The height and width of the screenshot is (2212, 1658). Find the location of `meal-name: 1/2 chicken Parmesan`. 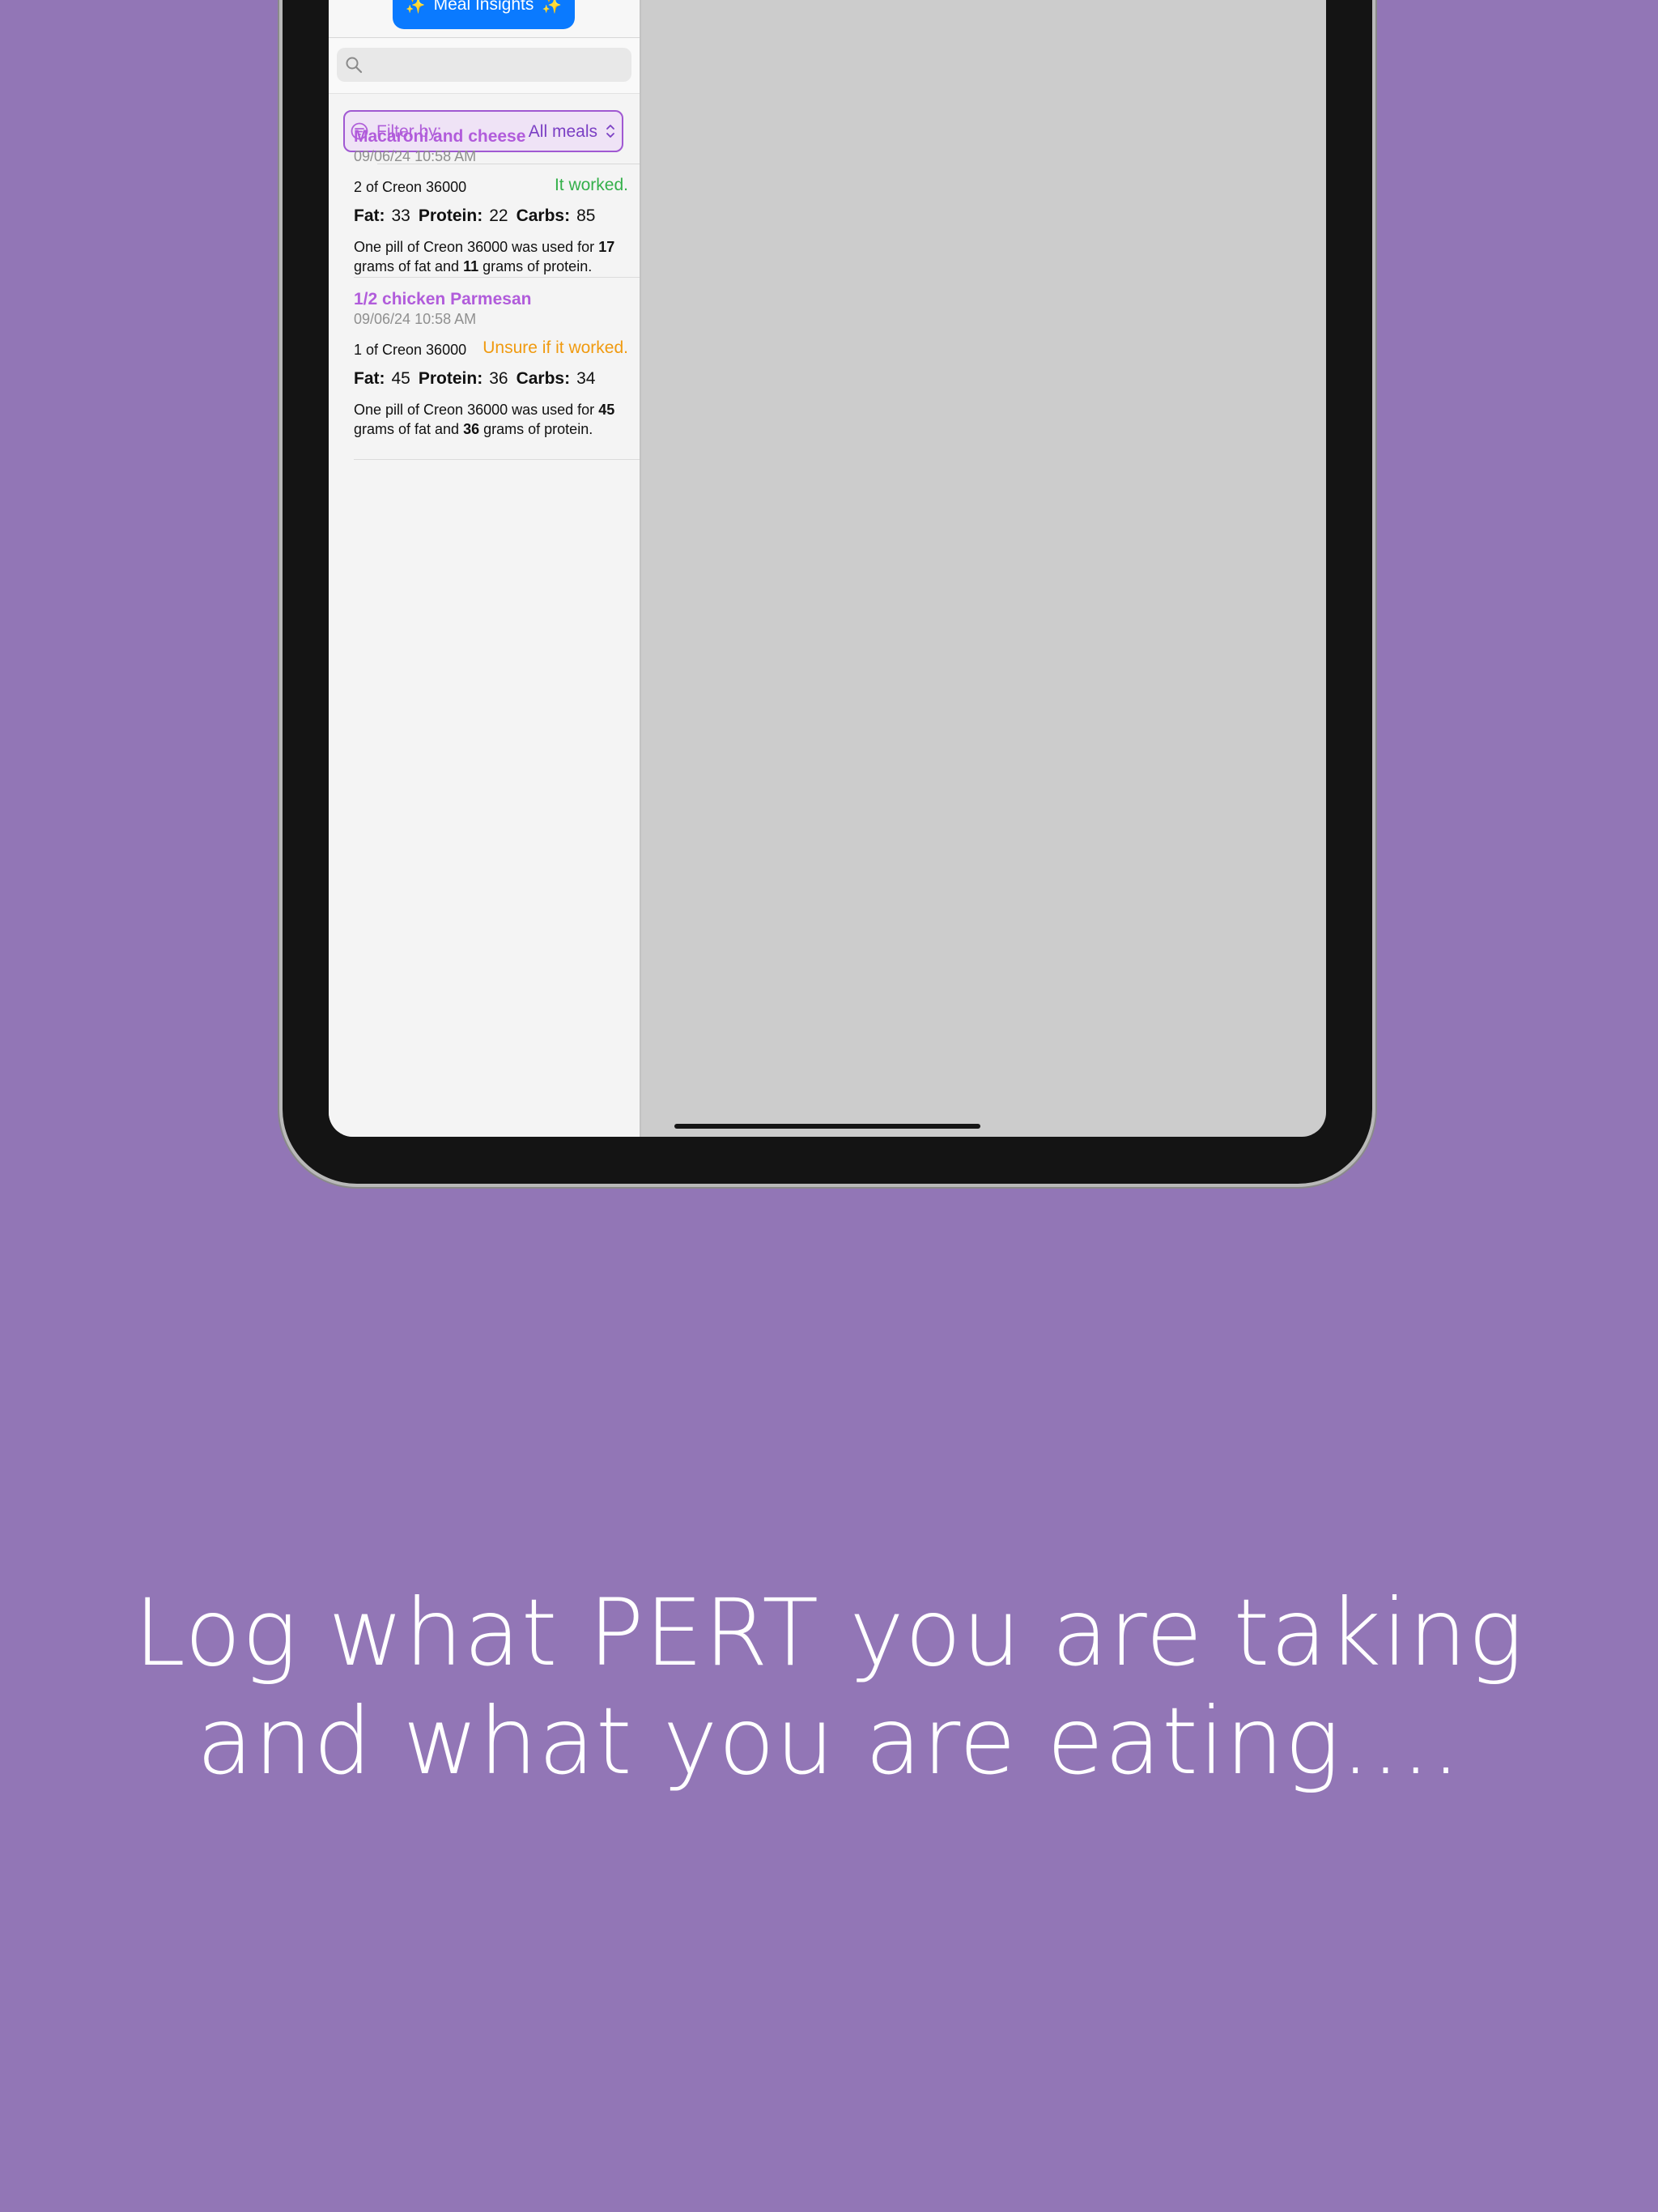

meal-name: 1/2 chicken Parmesan is located at coordinates (443, 299).